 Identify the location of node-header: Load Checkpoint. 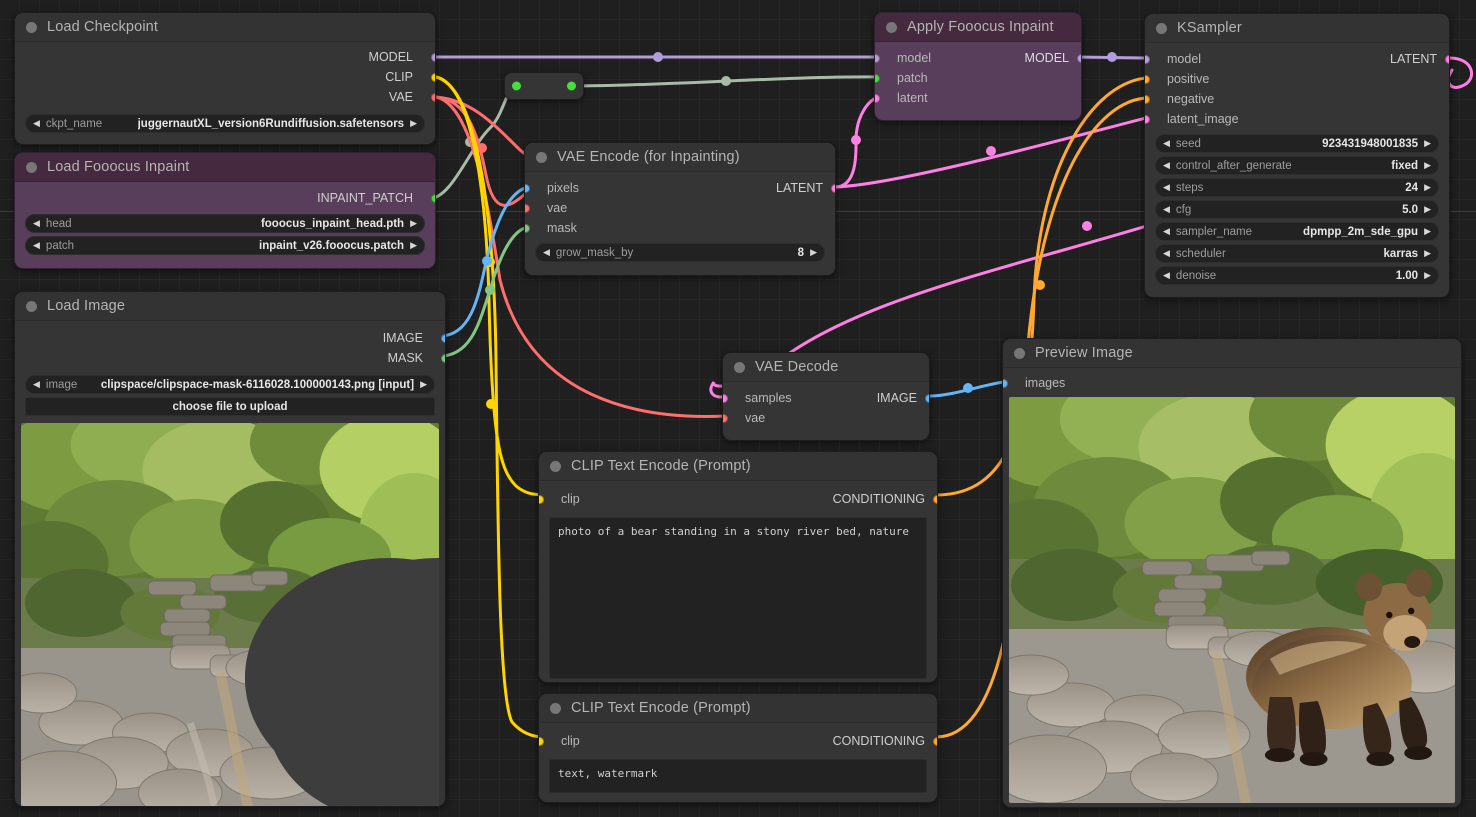
(225, 27).